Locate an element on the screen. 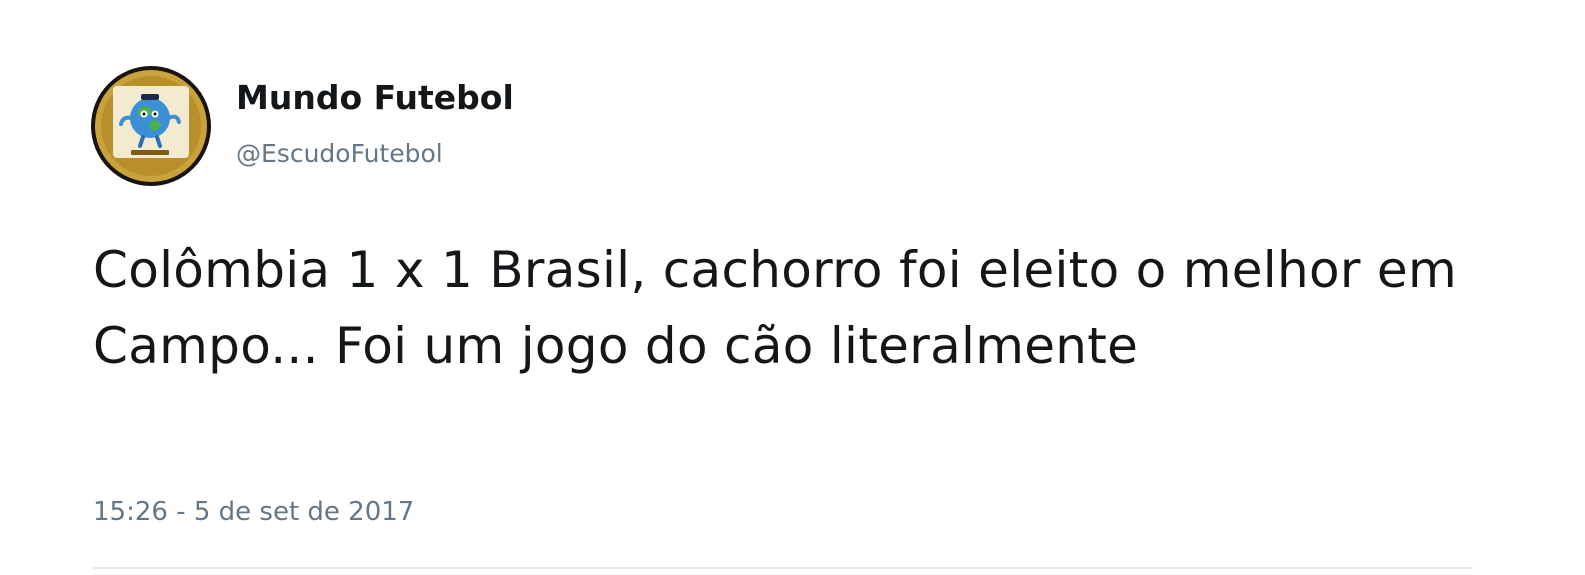  tweet-timestamp: 15:26 - 5 de set de 2017 is located at coordinates (253, 512).